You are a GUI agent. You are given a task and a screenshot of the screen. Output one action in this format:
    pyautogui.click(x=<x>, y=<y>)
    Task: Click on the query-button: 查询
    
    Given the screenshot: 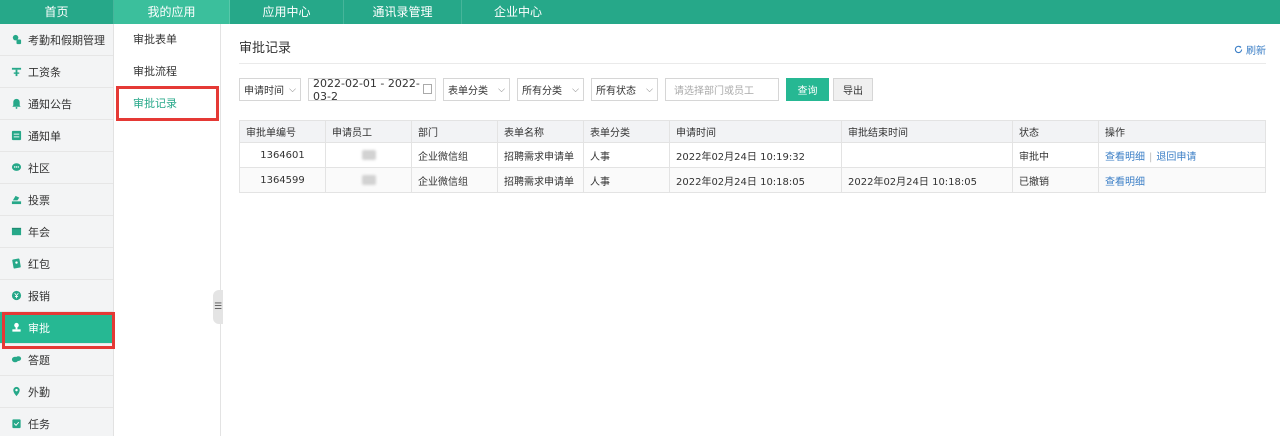 What is the action you would take?
    pyautogui.click(x=807, y=89)
    